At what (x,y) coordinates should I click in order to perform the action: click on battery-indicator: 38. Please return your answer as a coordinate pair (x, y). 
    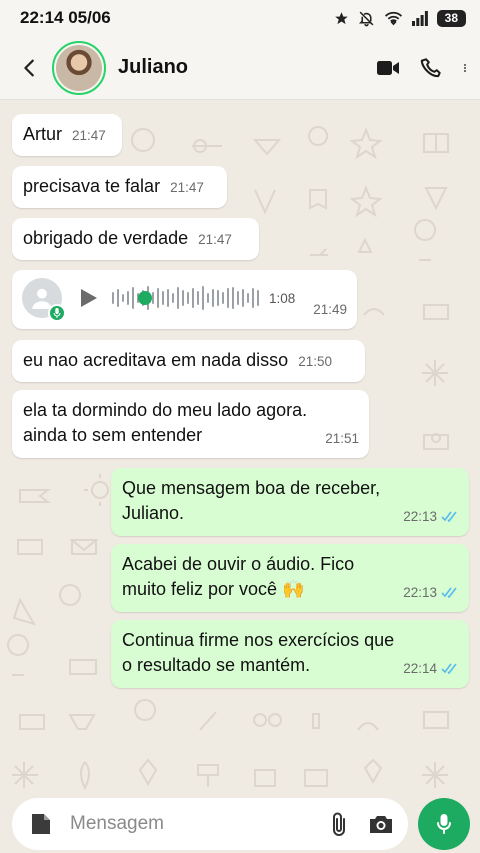
    Looking at the image, I should click on (451, 18).